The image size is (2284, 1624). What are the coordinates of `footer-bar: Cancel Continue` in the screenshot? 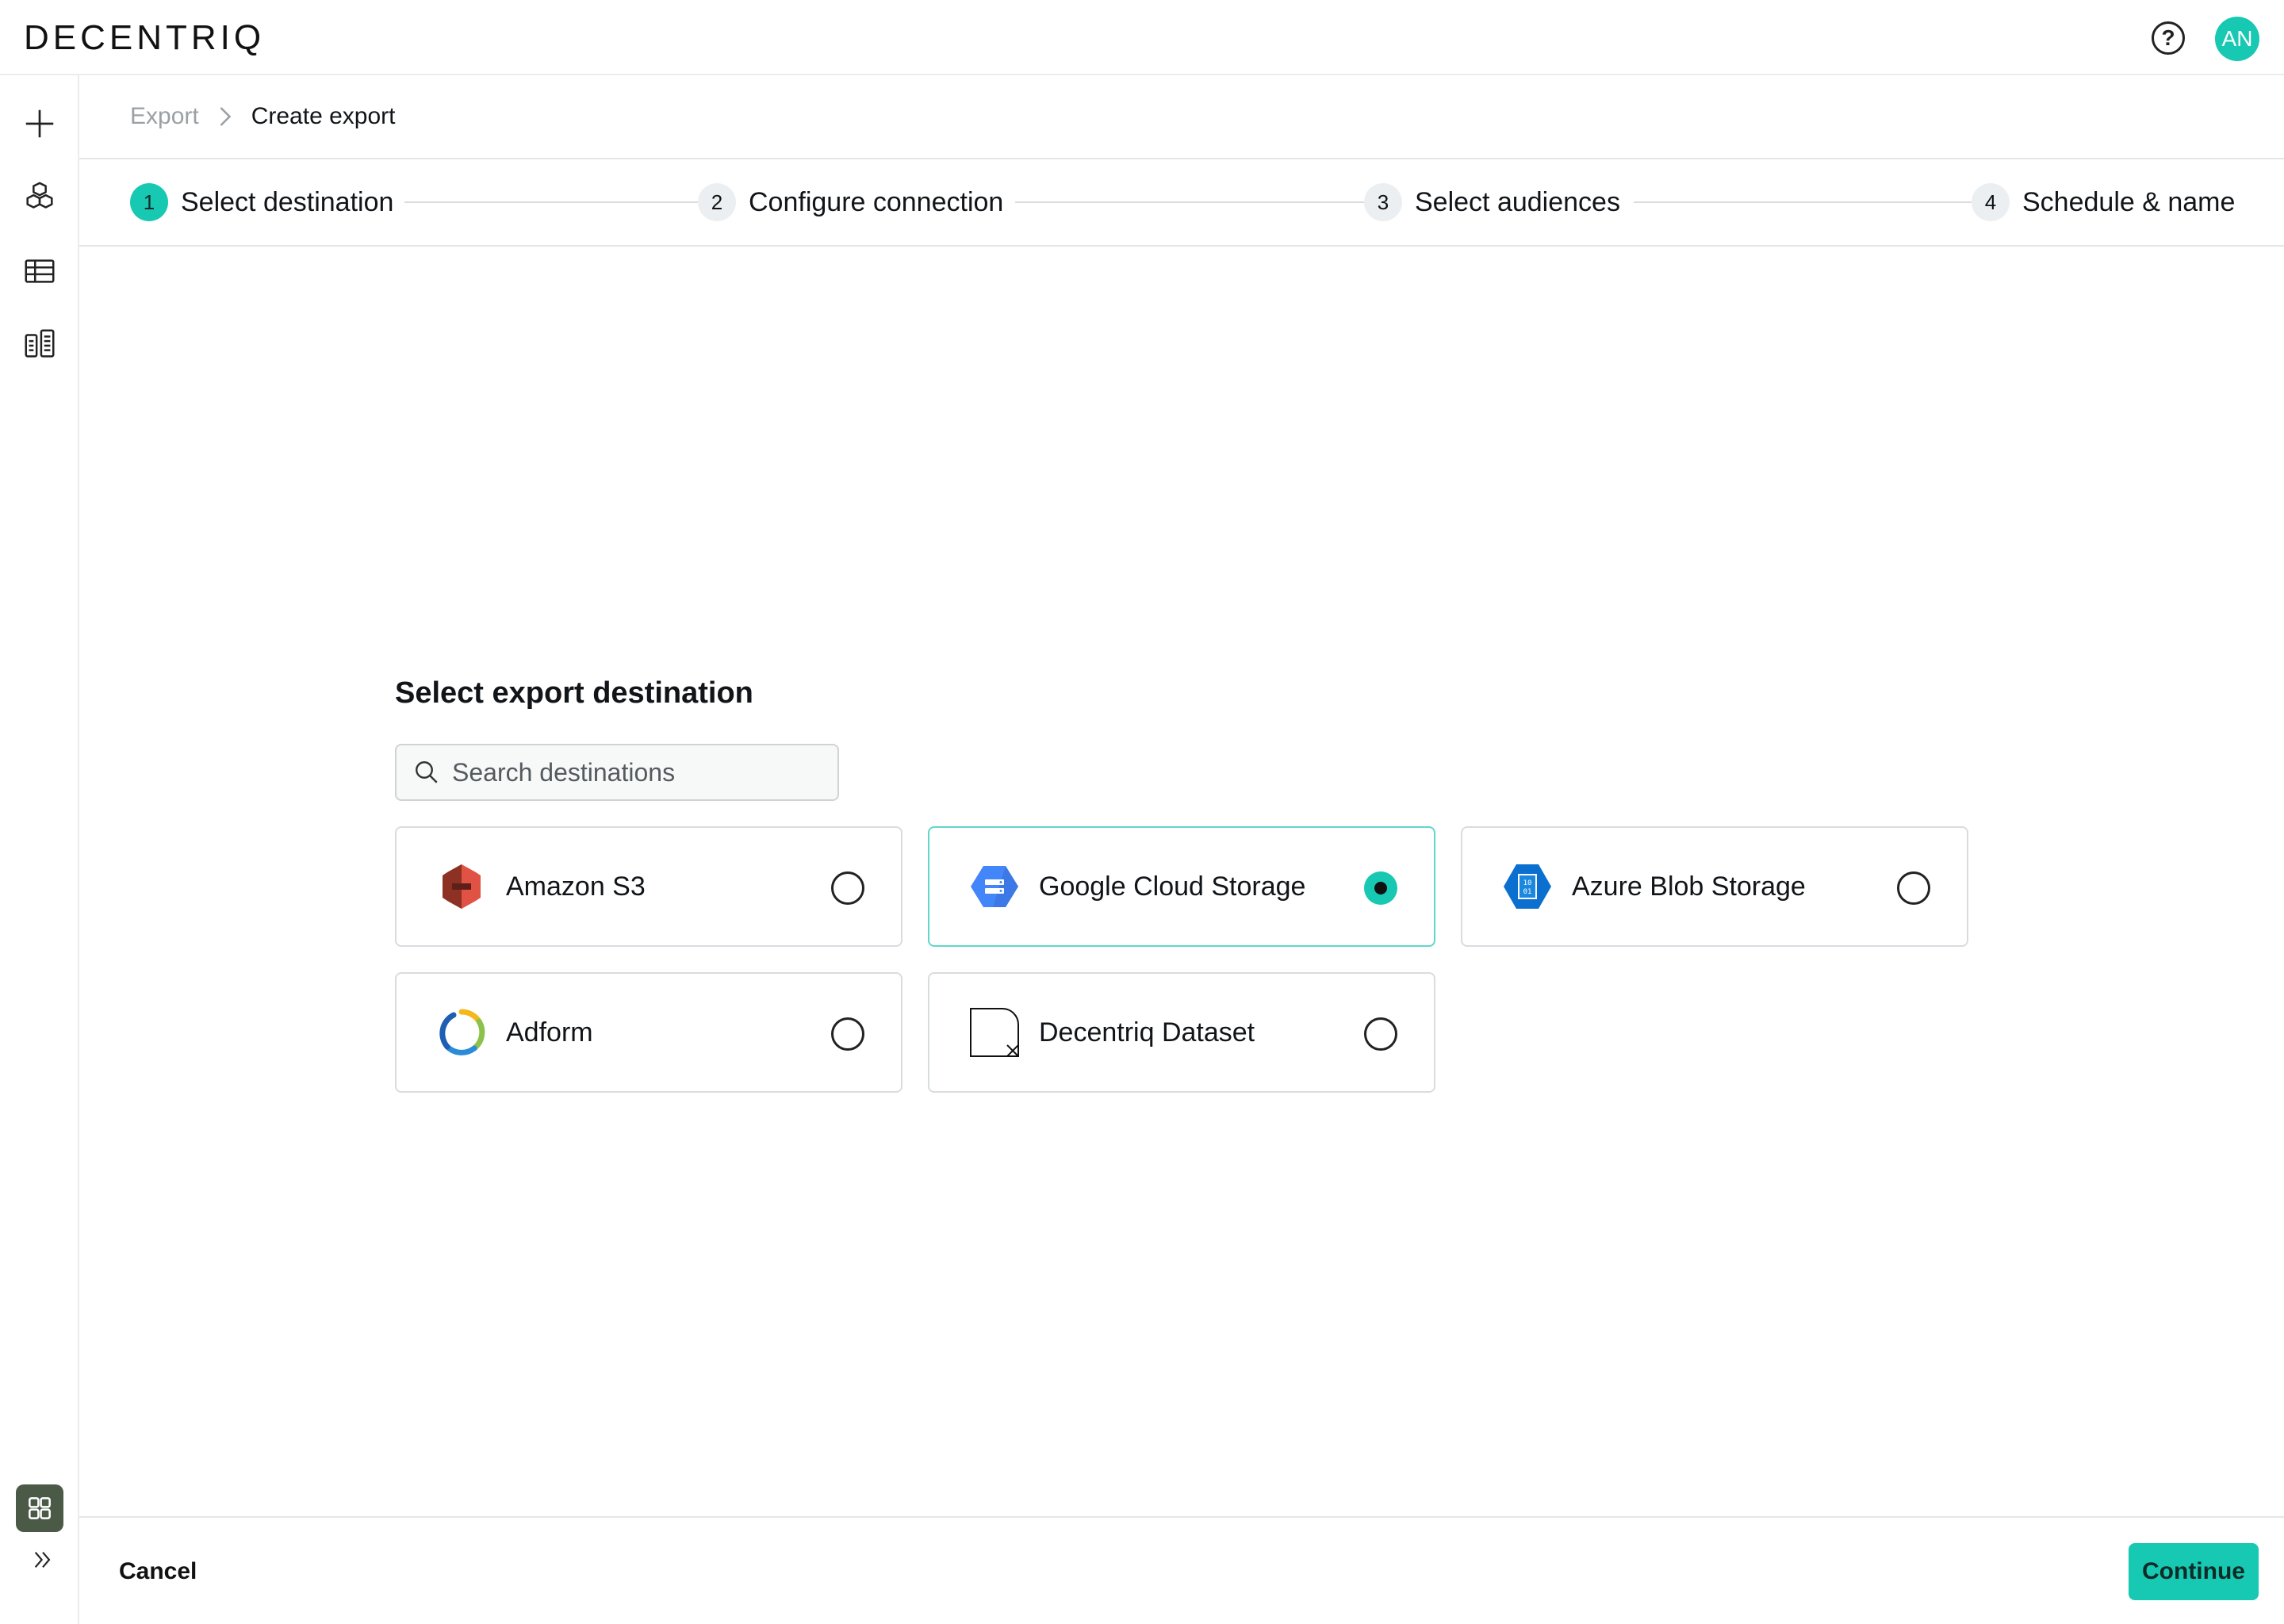 It's located at (1181, 1570).